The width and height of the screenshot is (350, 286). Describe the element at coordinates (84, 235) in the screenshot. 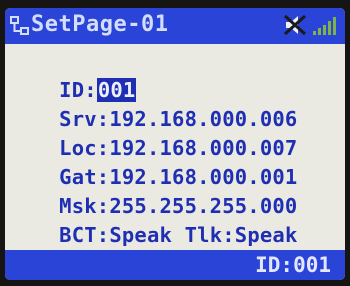

I see `broadcast-label: BCT:` at that location.